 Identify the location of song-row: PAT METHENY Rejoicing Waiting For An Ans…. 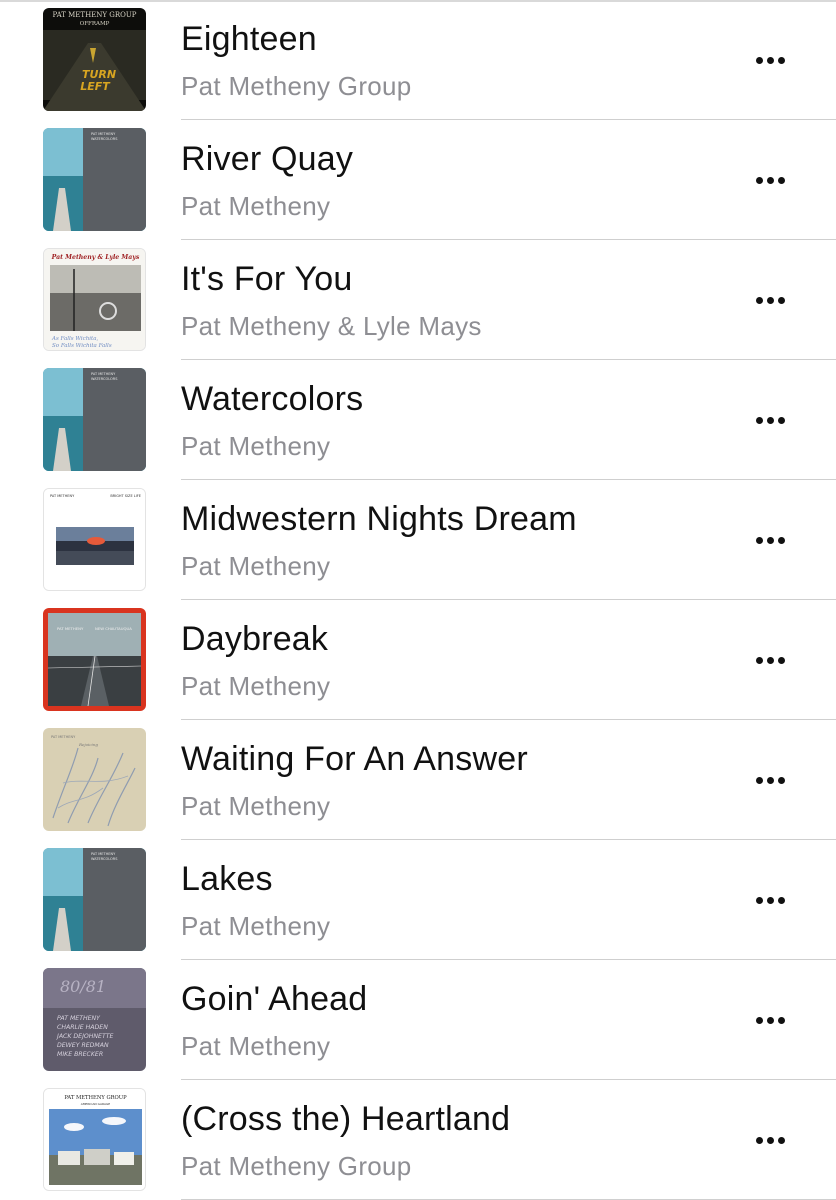
(418, 780).